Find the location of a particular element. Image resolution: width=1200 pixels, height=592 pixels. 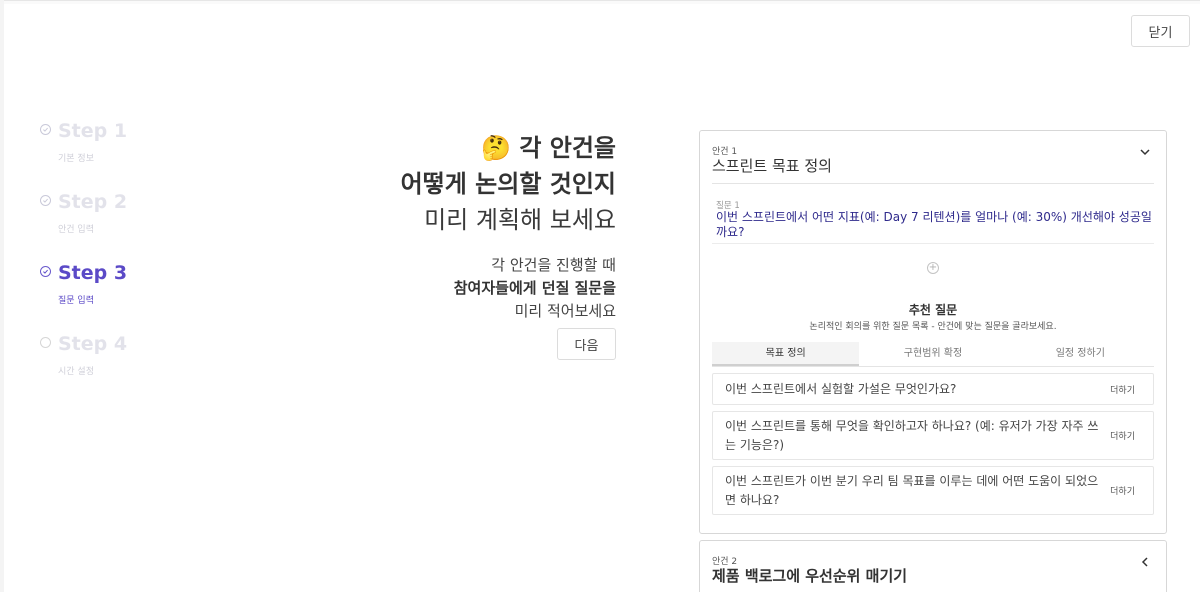

step-title: Step 3 is located at coordinates (93, 273).